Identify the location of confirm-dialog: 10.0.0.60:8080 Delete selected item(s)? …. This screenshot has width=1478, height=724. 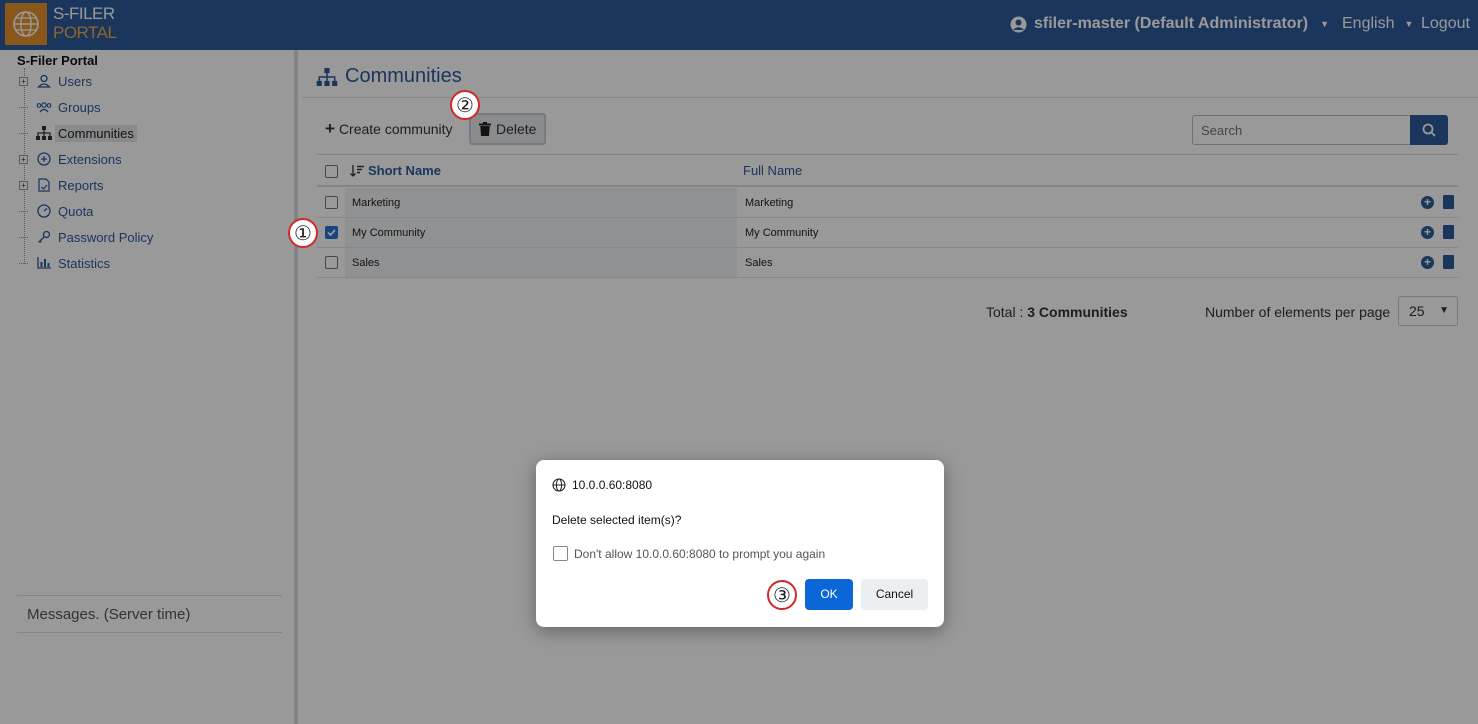
(740, 543).